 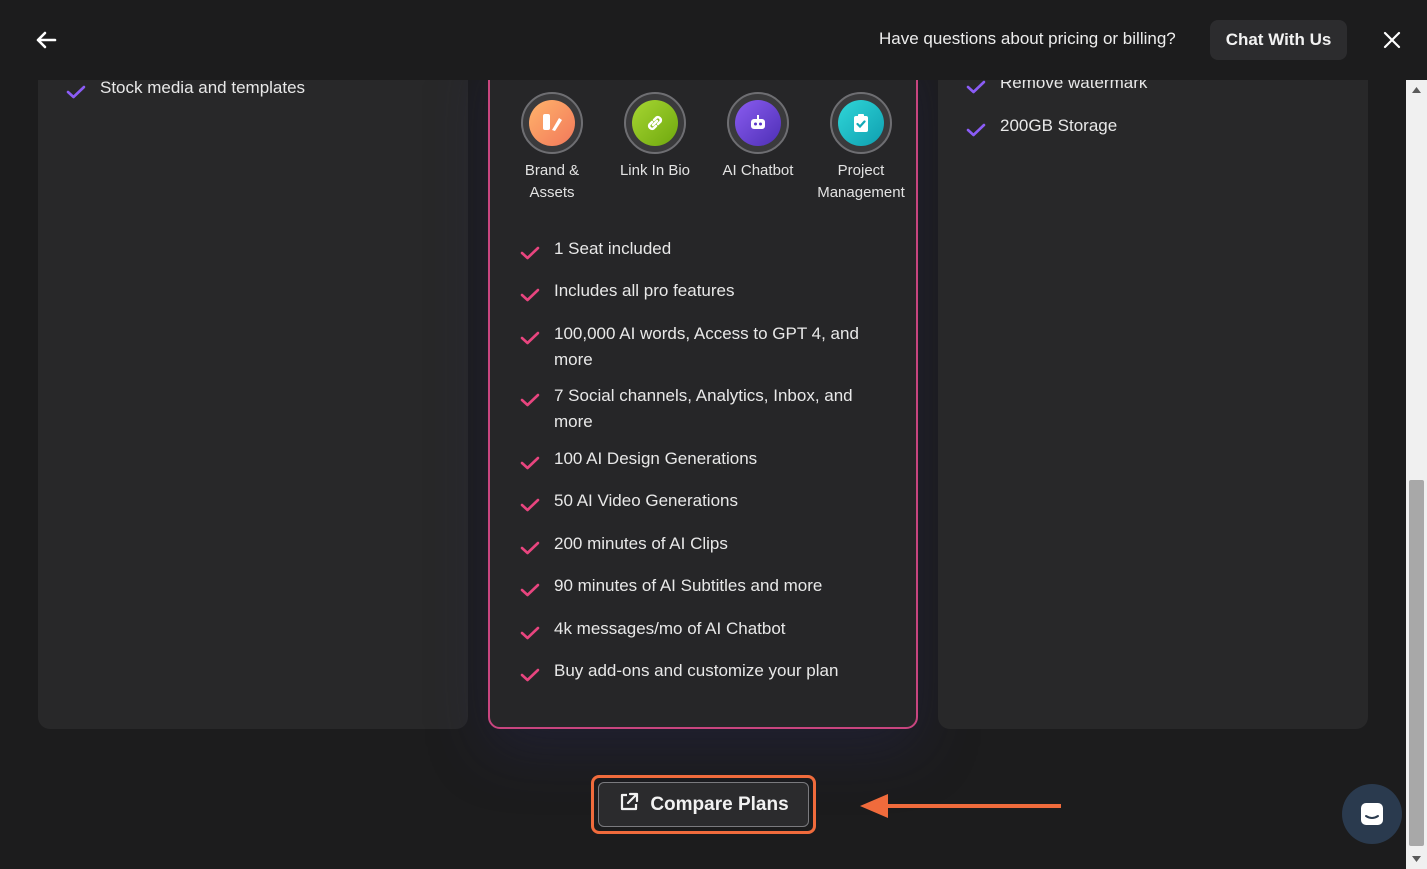 I want to click on feature-item: Includes all pro features, so click(x=700, y=294).